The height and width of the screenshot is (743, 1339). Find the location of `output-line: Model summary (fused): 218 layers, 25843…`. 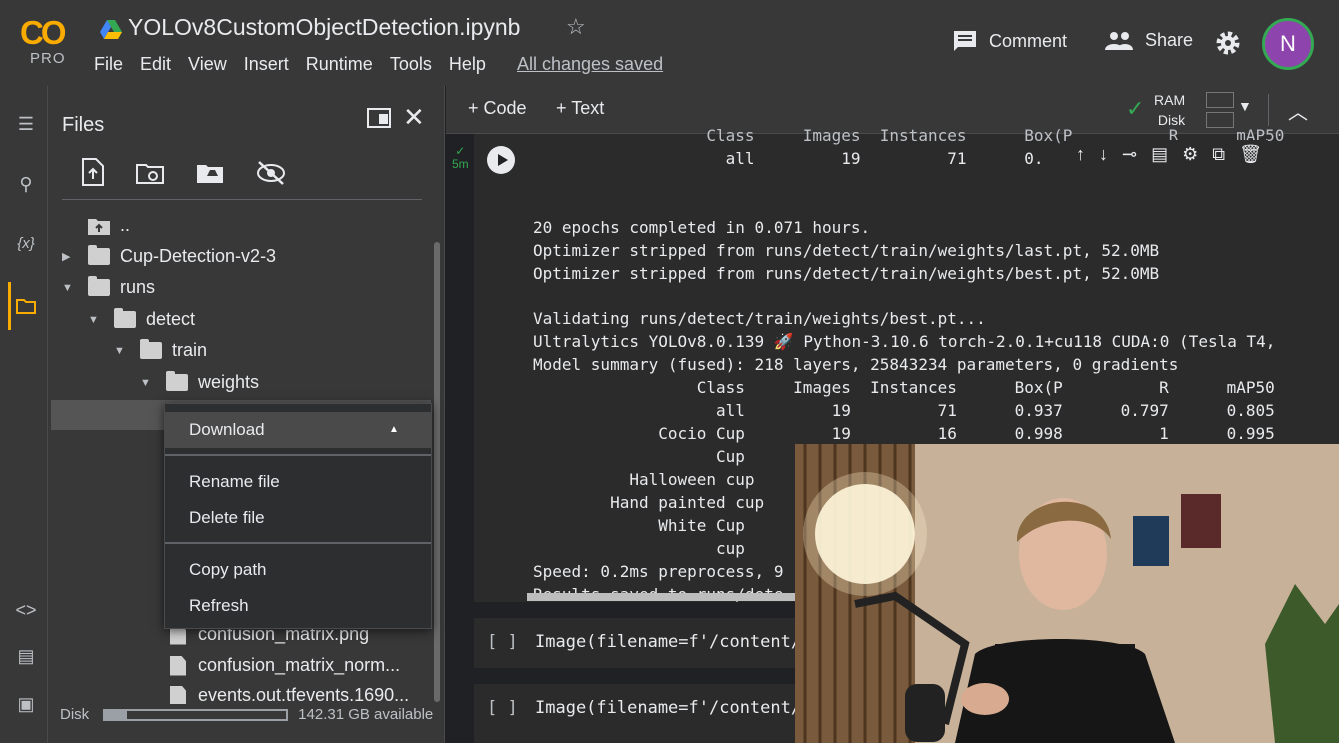

output-line: Model summary (fused): 218 layers, 25843… is located at coordinates (856, 364).